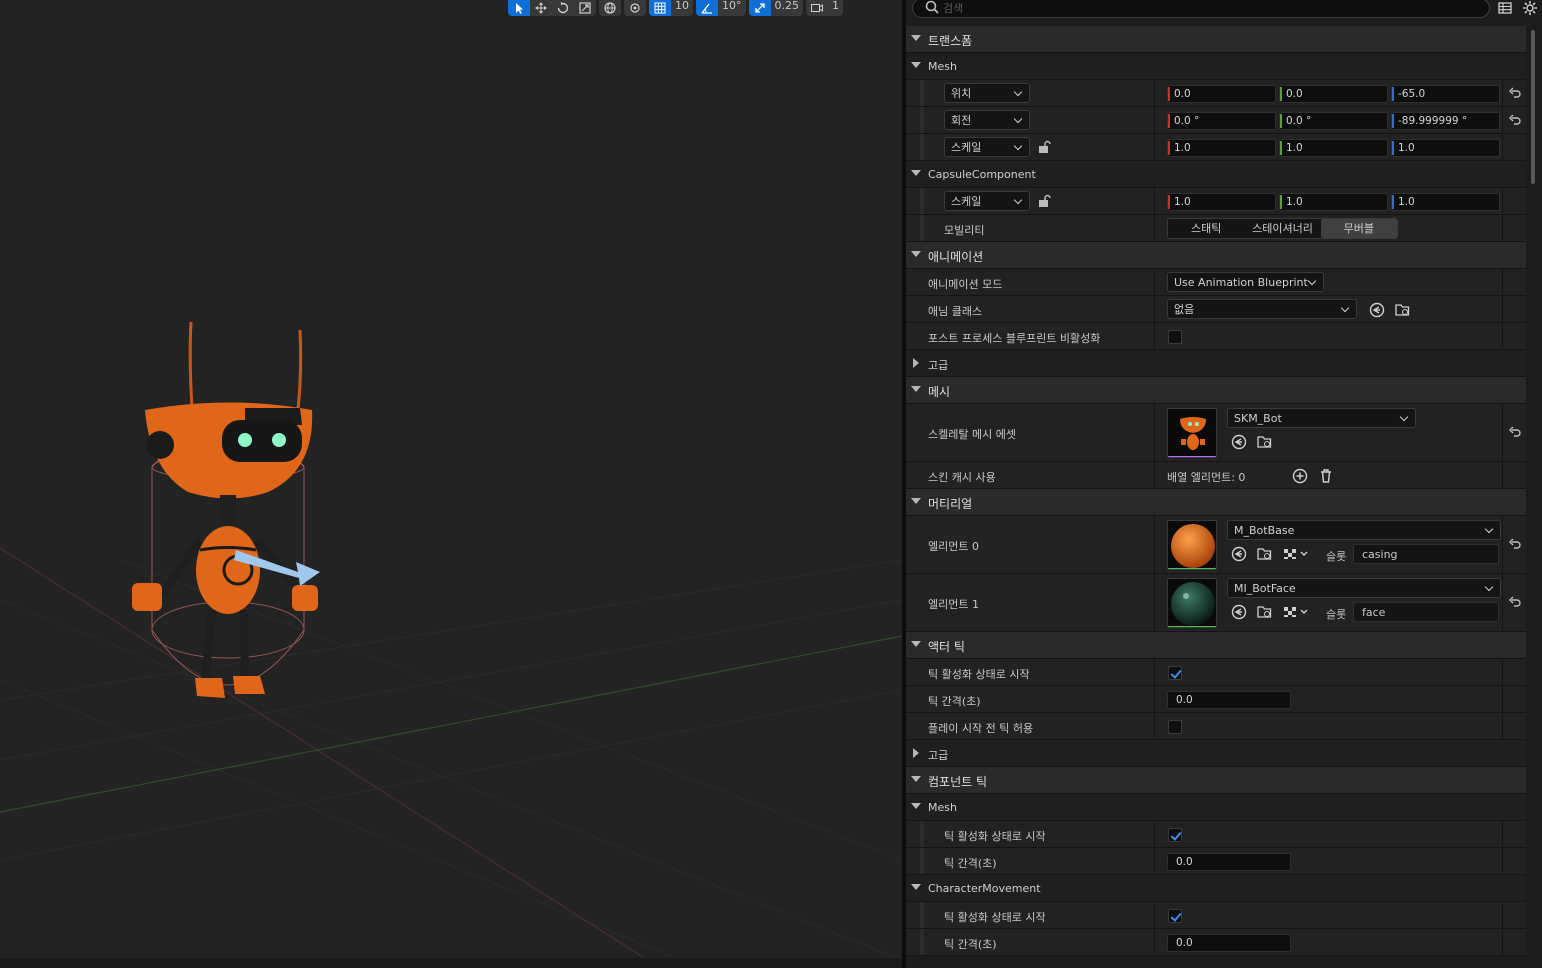 This screenshot has width=1542, height=968. I want to click on material-1-dropdown: MI_BotFace, so click(1364, 588).